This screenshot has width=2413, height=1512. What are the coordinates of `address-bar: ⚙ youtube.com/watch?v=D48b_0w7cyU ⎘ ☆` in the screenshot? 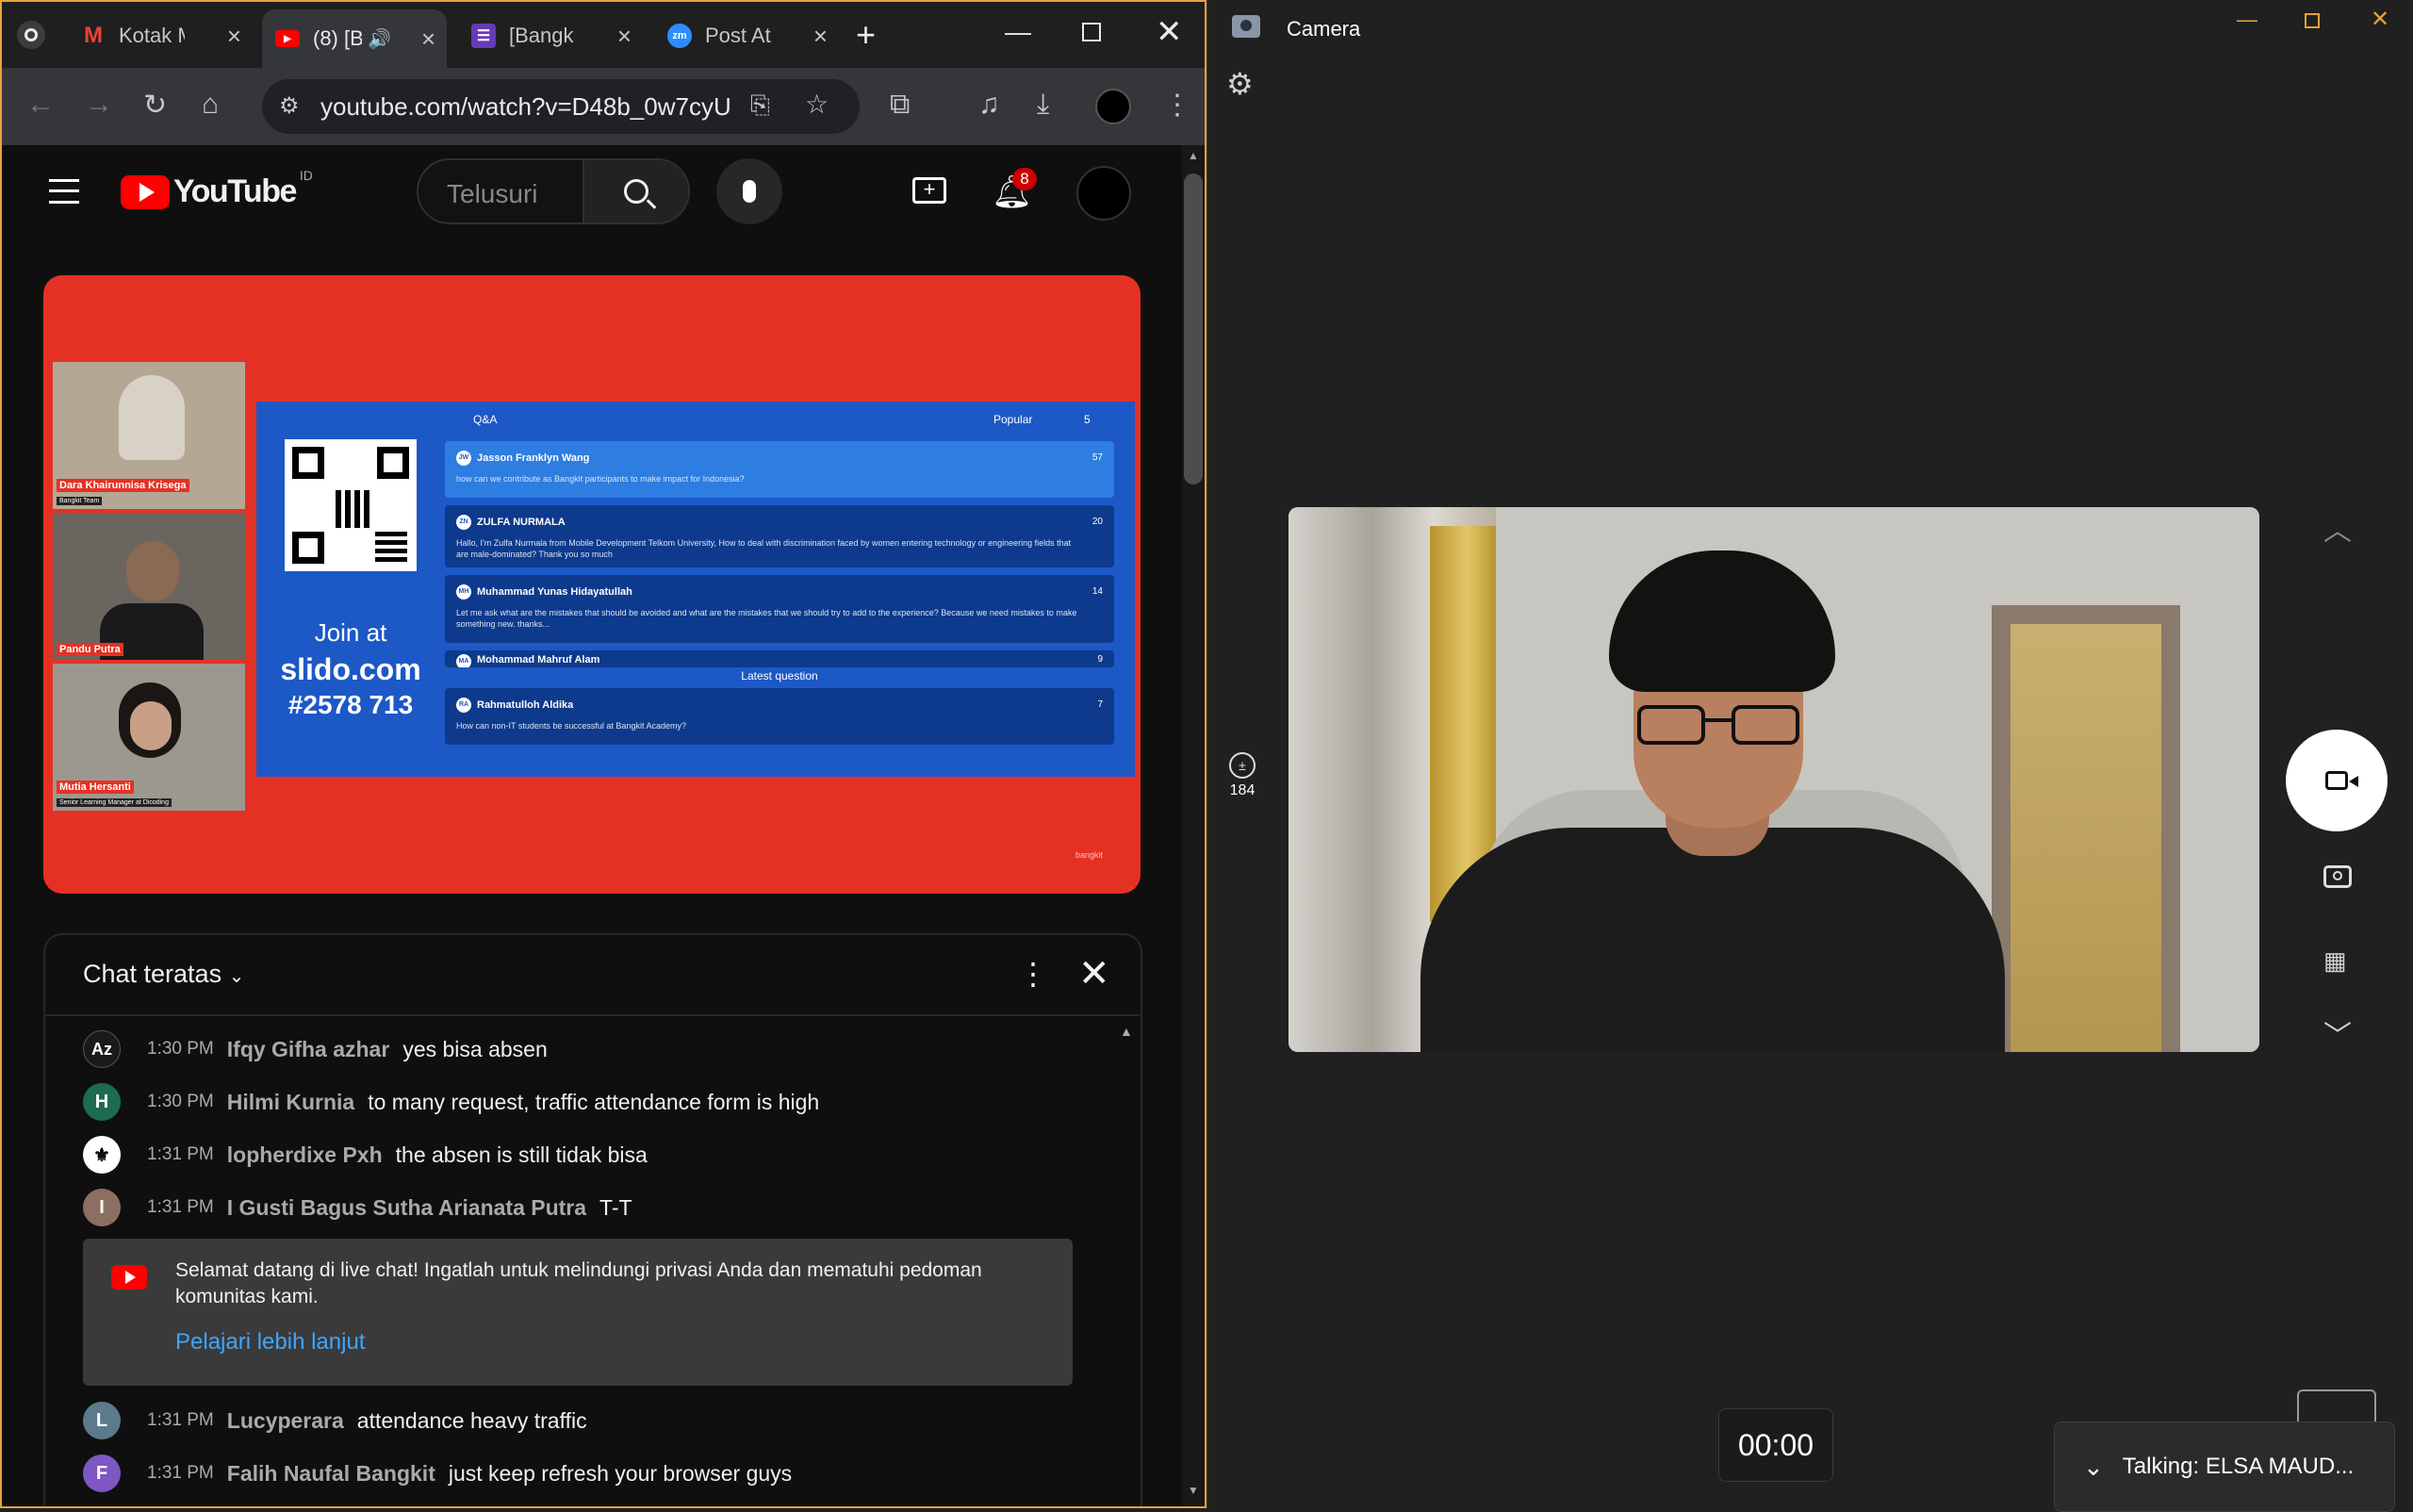 It's located at (561, 106).